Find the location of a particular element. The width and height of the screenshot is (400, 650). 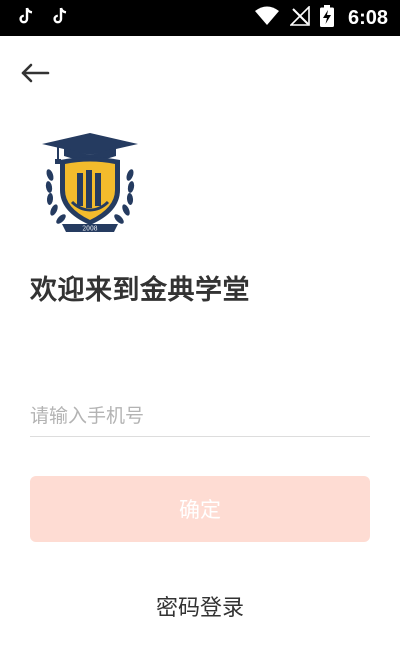

confirm-button: 确定 is located at coordinates (200, 509).